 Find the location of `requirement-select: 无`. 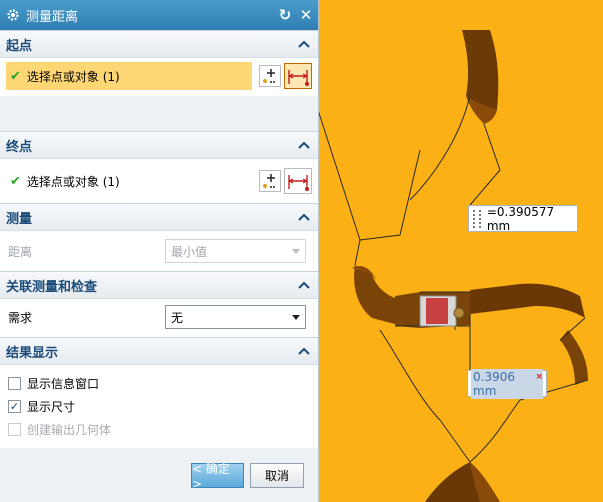

requirement-select: 无 is located at coordinates (235, 317).